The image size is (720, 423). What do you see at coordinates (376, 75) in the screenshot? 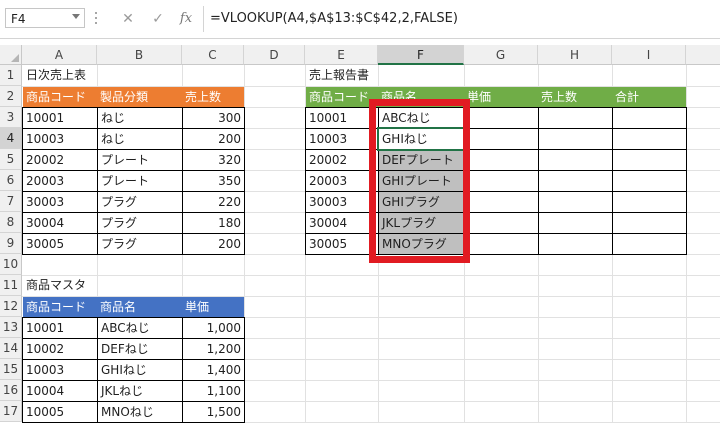
I see `sales-report-title: 売上報告書` at bounding box center [376, 75].